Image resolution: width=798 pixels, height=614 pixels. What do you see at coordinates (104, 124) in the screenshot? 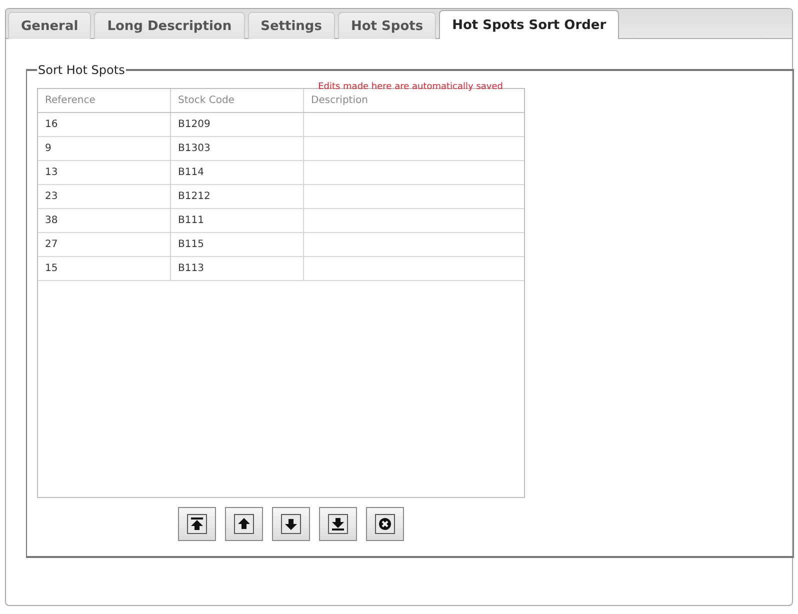
I see `table-cell: 16` at bounding box center [104, 124].